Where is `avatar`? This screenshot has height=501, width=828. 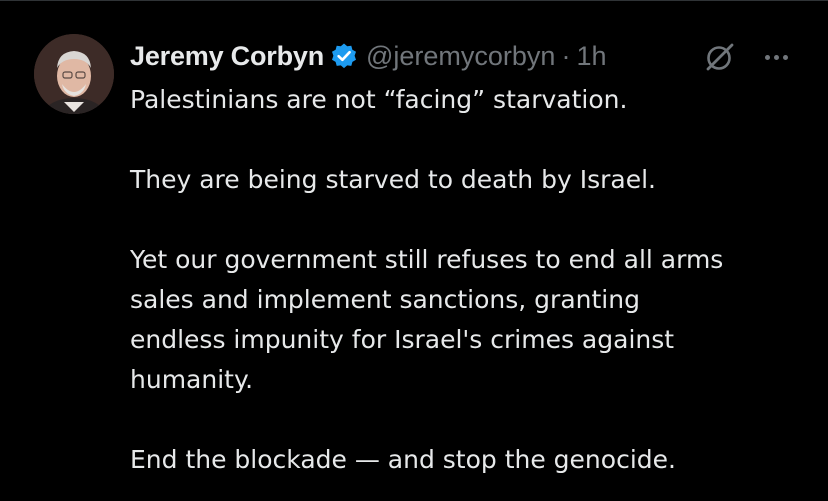 avatar is located at coordinates (74, 74).